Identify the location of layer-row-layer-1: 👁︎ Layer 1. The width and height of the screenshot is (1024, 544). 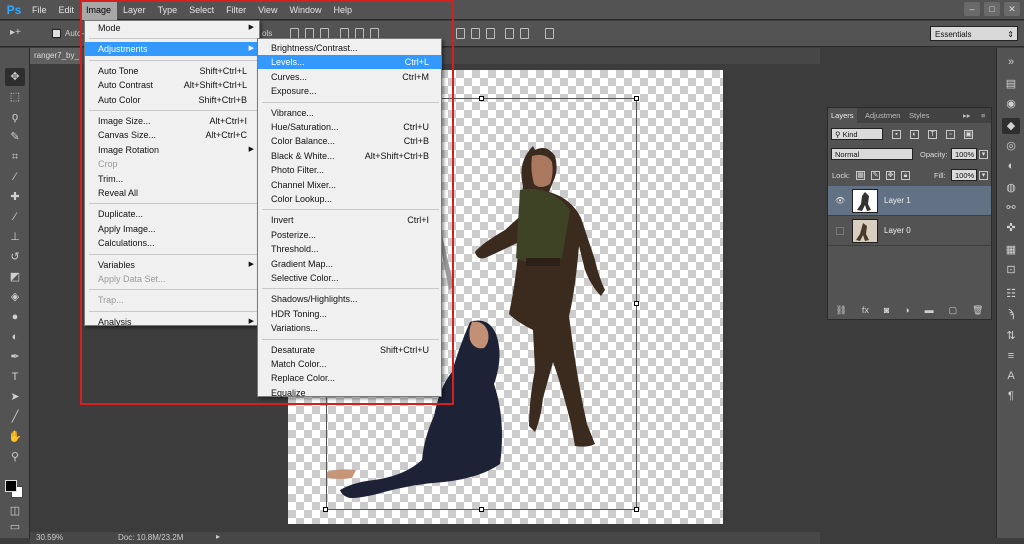
(909, 201).